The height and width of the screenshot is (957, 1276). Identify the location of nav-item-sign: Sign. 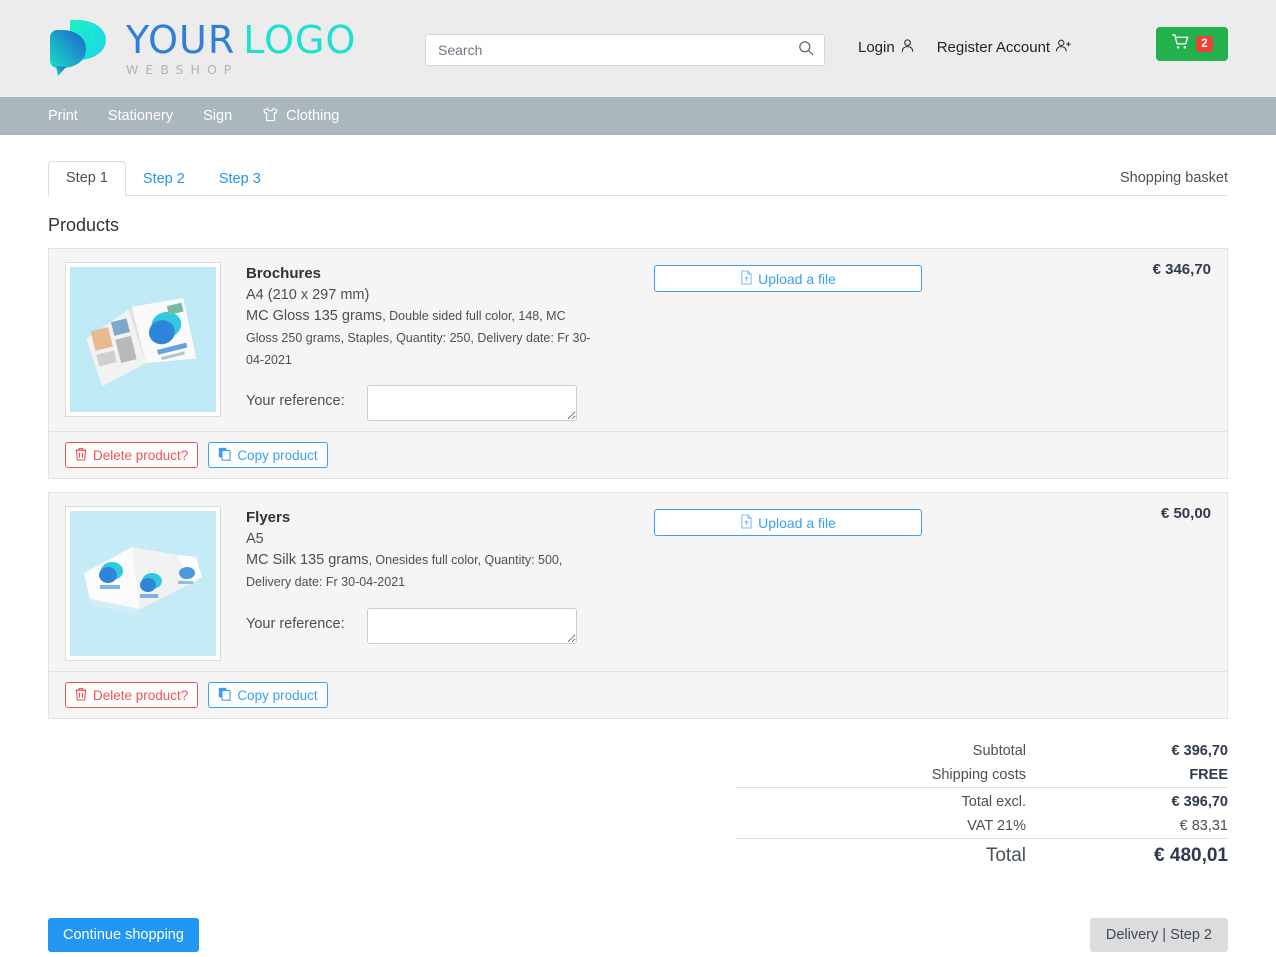
(217, 116).